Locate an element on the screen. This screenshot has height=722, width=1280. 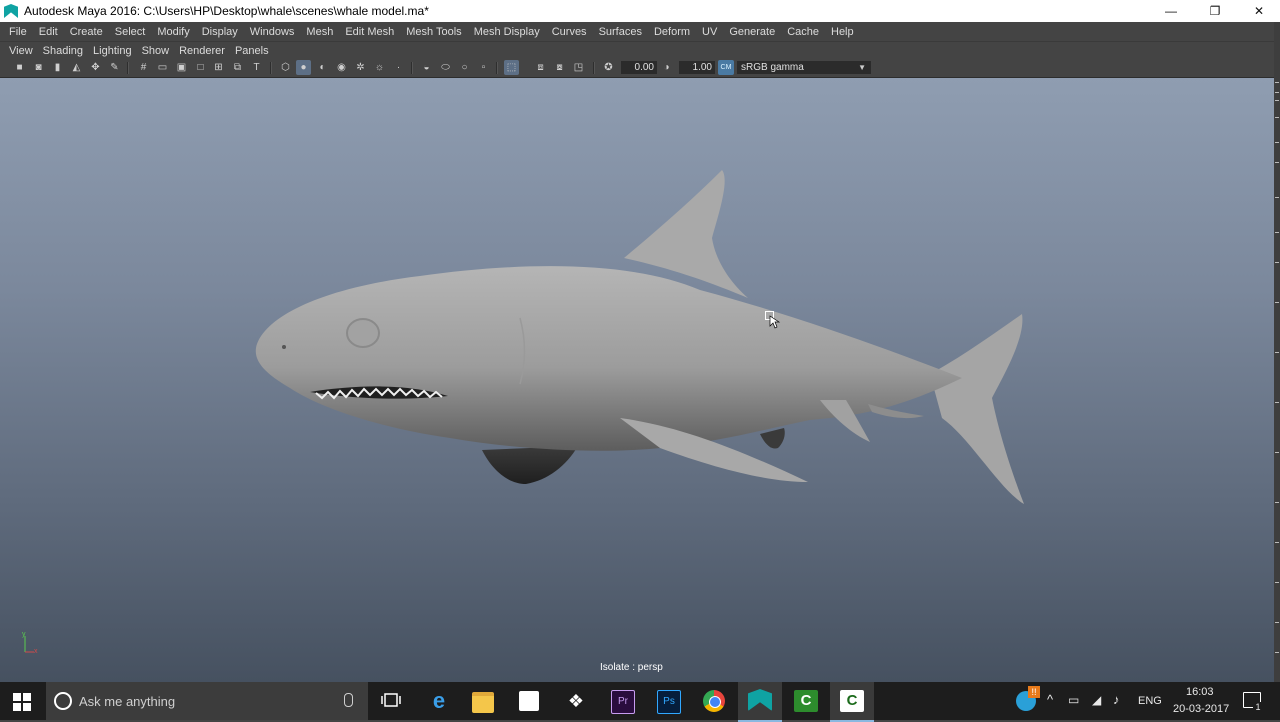
windows-start-icon is located at coordinates (22, 702).